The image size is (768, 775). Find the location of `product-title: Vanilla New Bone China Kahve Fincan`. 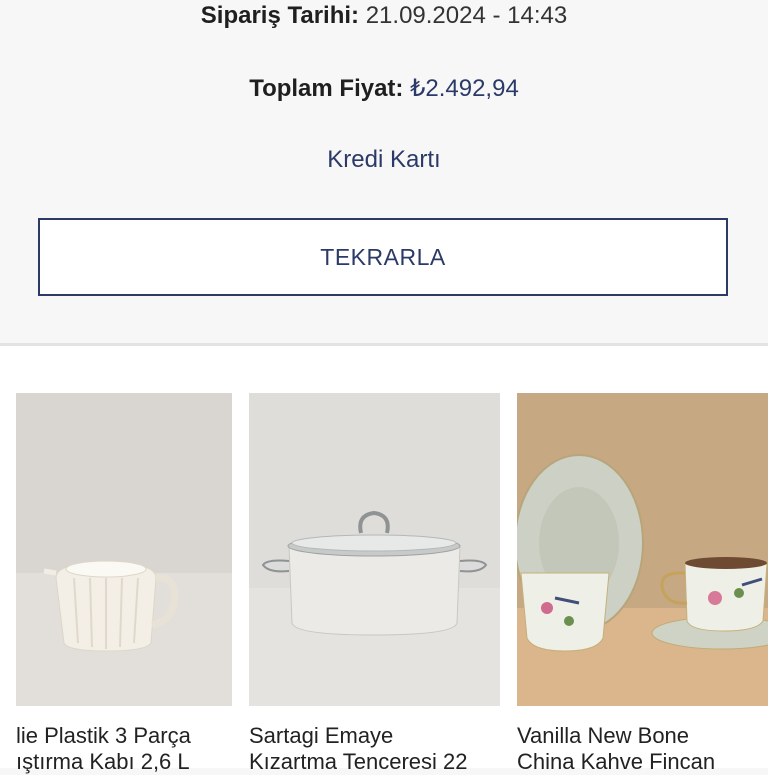

product-title: Vanilla New Bone China Kahve Fincan is located at coordinates (642, 749).